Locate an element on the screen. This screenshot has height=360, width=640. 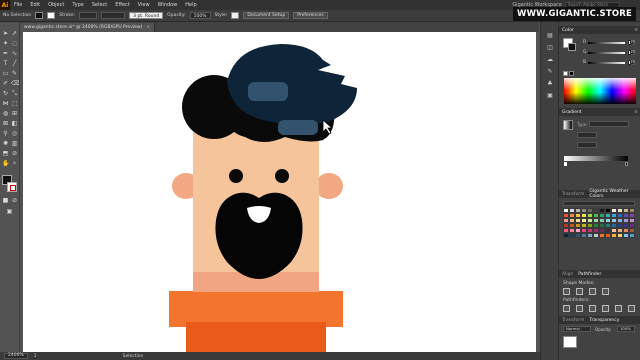
gradient-thumbnail is located at coordinates (568, 125).